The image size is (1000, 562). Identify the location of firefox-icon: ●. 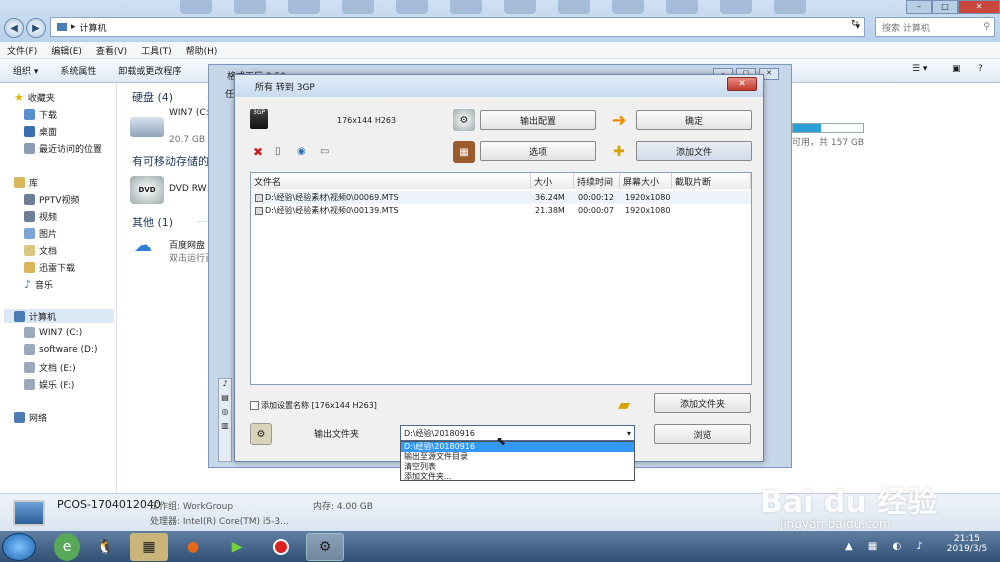
(193, 547).